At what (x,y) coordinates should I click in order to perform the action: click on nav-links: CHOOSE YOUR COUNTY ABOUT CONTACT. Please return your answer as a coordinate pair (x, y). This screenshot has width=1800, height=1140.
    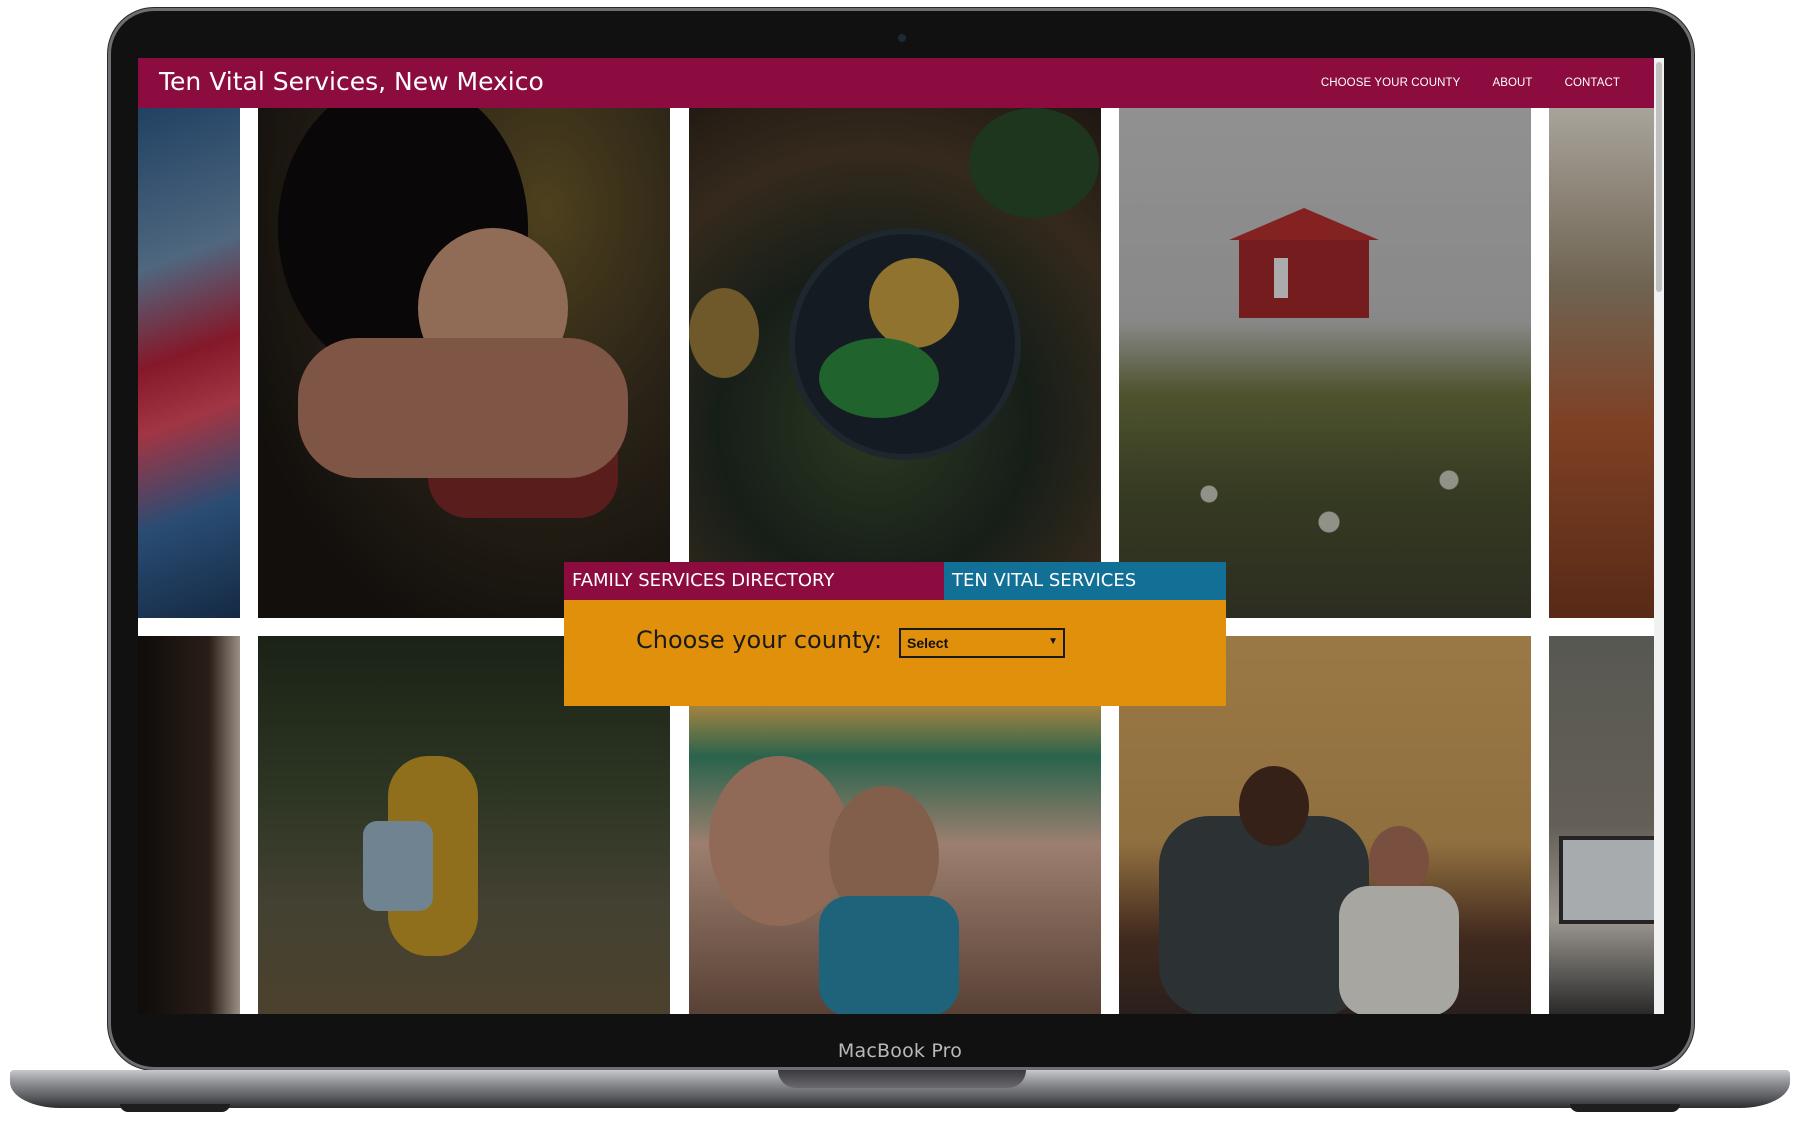
    Looking at the image, I should click on (1470, 83).